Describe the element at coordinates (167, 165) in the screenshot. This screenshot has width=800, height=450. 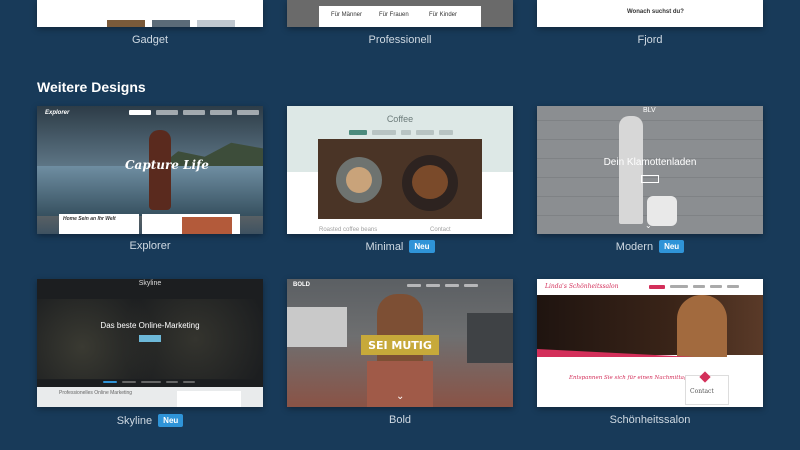
I see `hero-title: Capture Life` at that location.